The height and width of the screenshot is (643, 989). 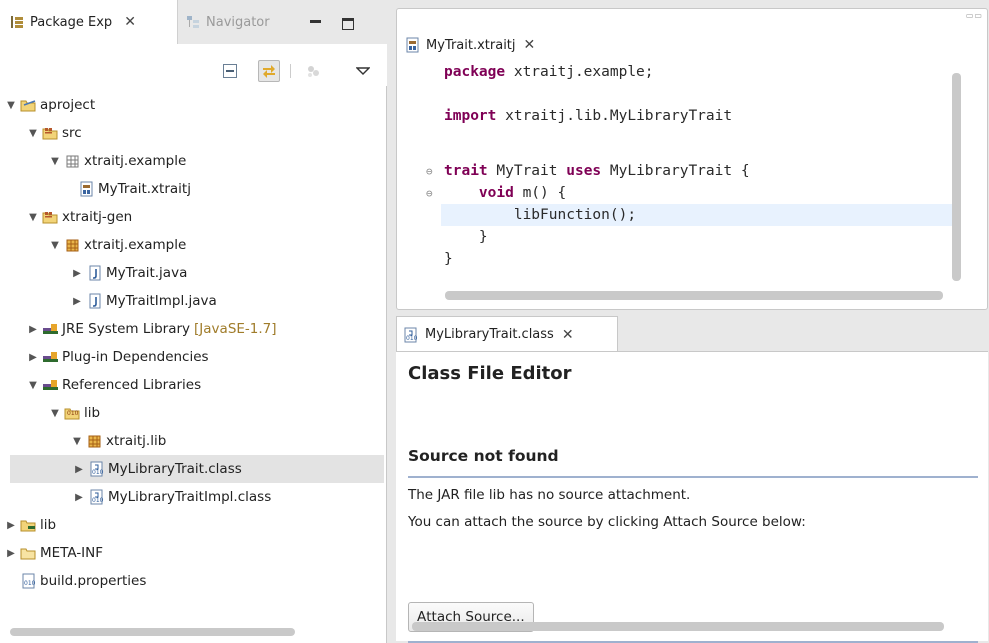 What do you see at coordinates (316, 24) in the screenshot?
I see `minimize-icon` at bounding box center [316, 24].